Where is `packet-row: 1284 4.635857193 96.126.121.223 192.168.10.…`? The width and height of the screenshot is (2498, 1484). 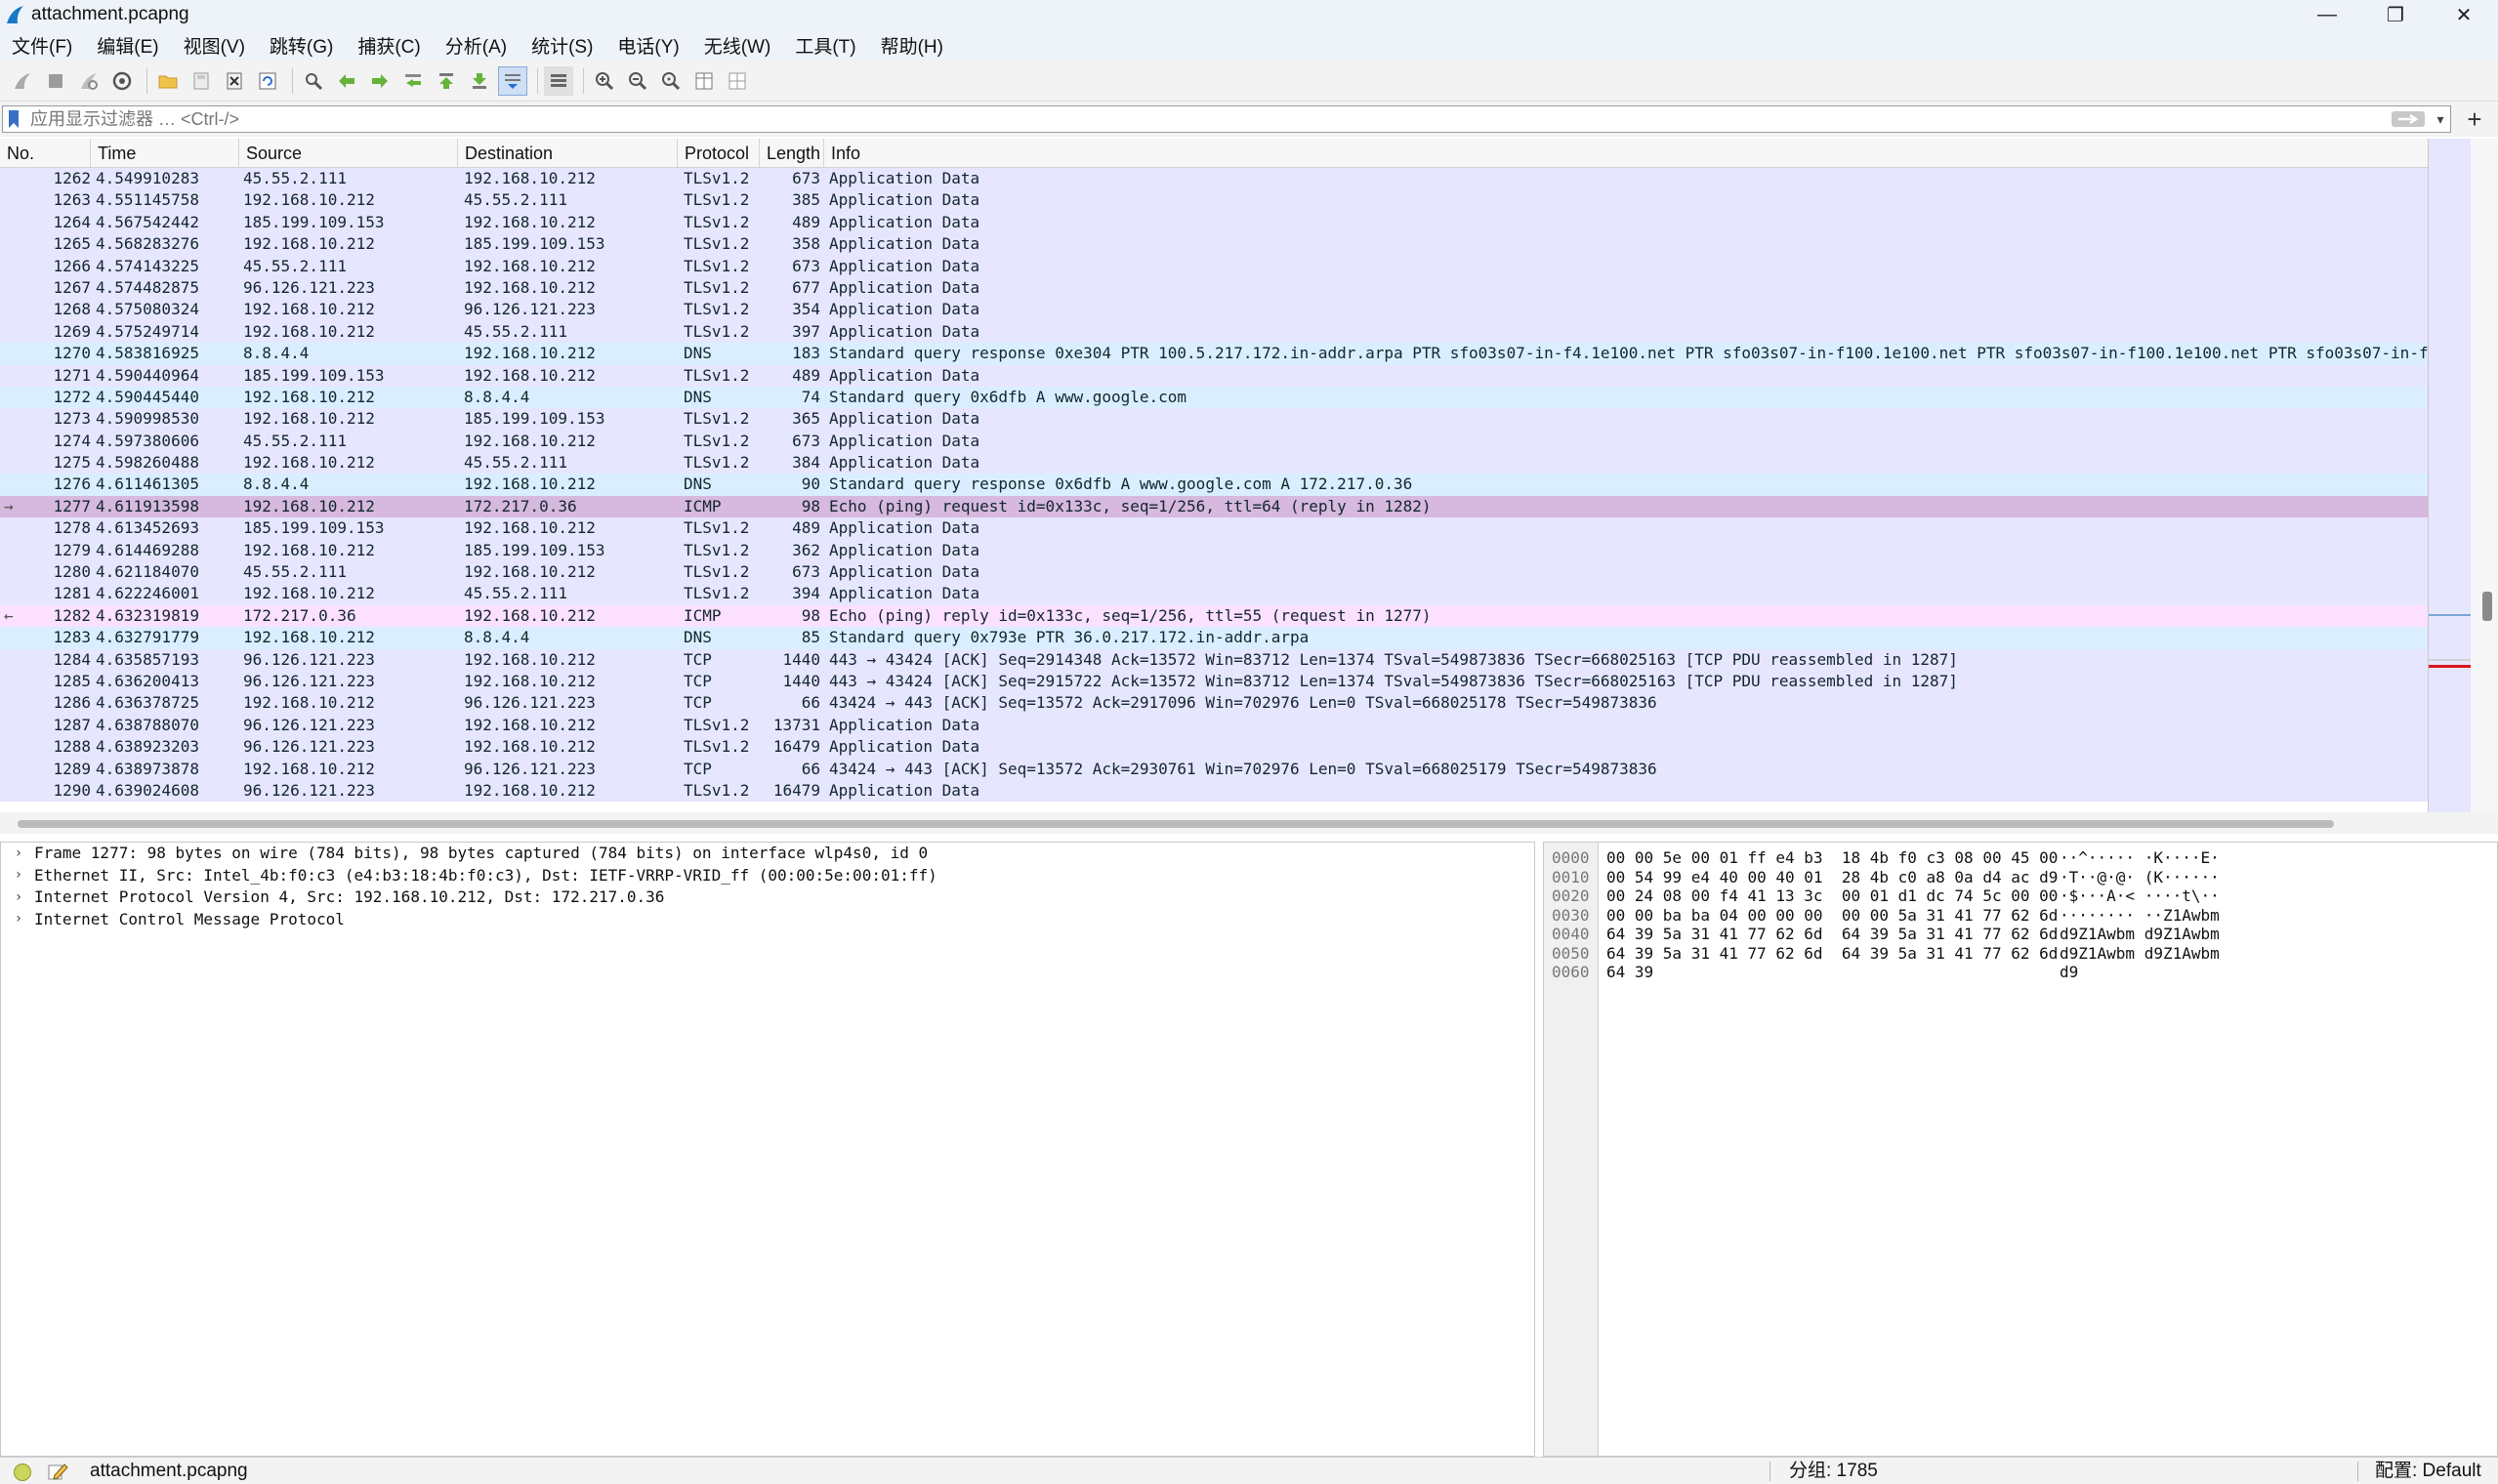
packet-row: 1284 4.635857193 96.126.121.223 192.168.10.… is located at coordinates (1214, 659).